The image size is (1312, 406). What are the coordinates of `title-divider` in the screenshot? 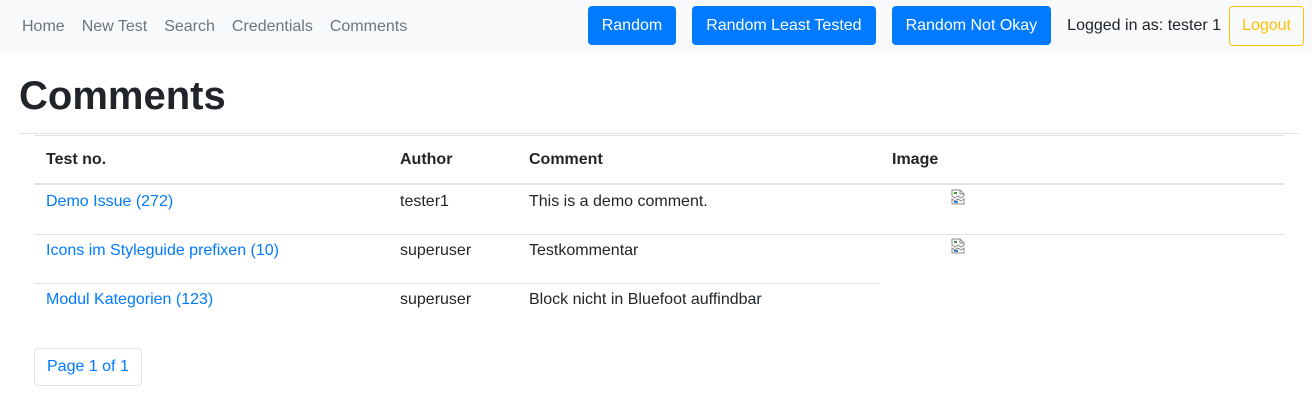 It's located at (659, 133).